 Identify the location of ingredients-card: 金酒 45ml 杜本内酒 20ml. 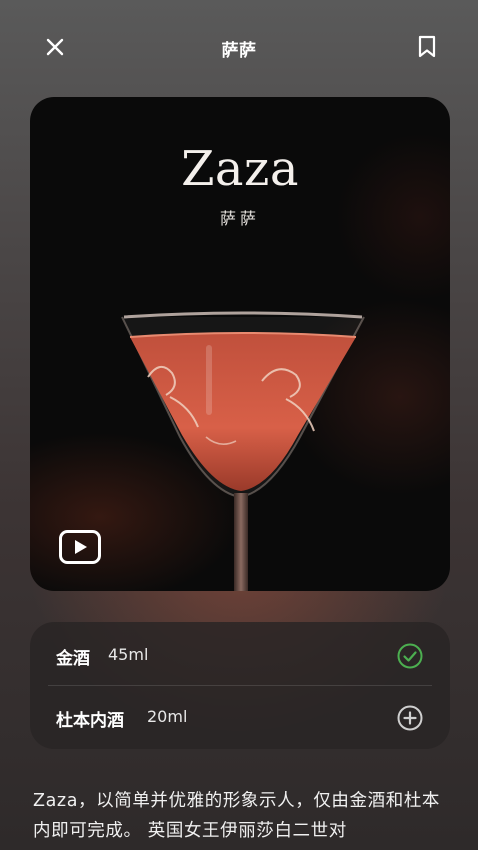
(240, 685).